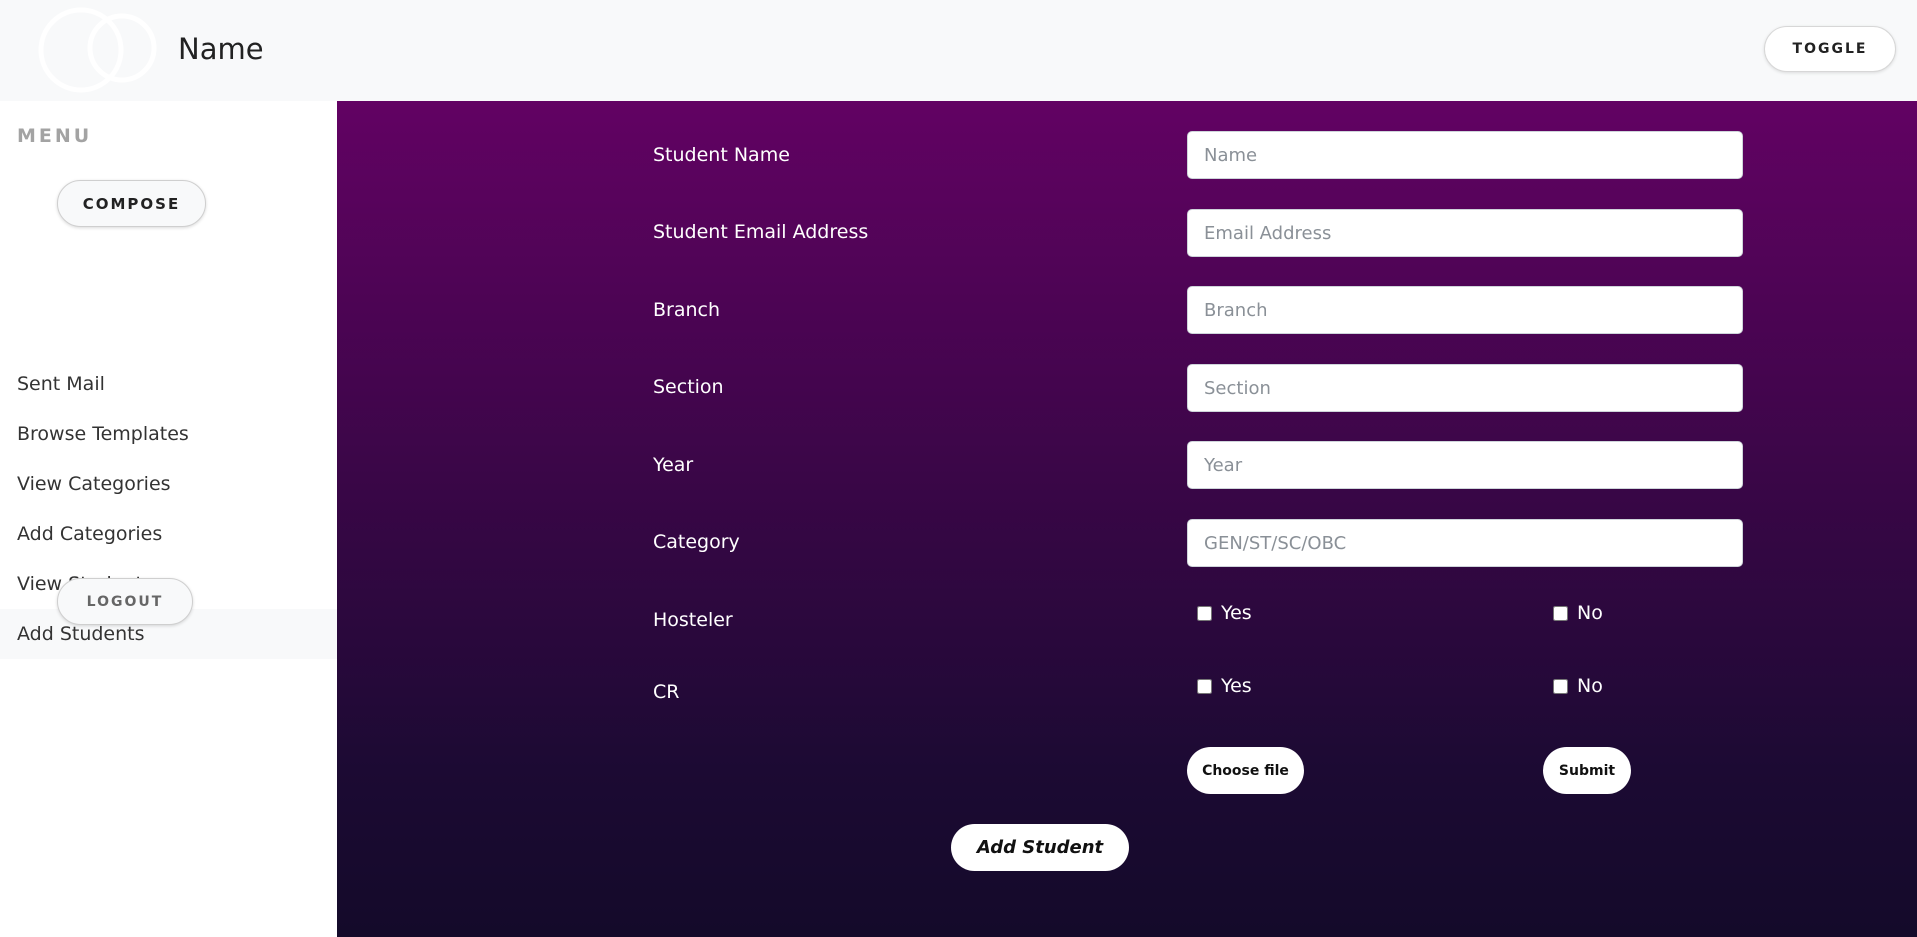  I want to click on hosteler-label: Hosteler, so click(693, 620).